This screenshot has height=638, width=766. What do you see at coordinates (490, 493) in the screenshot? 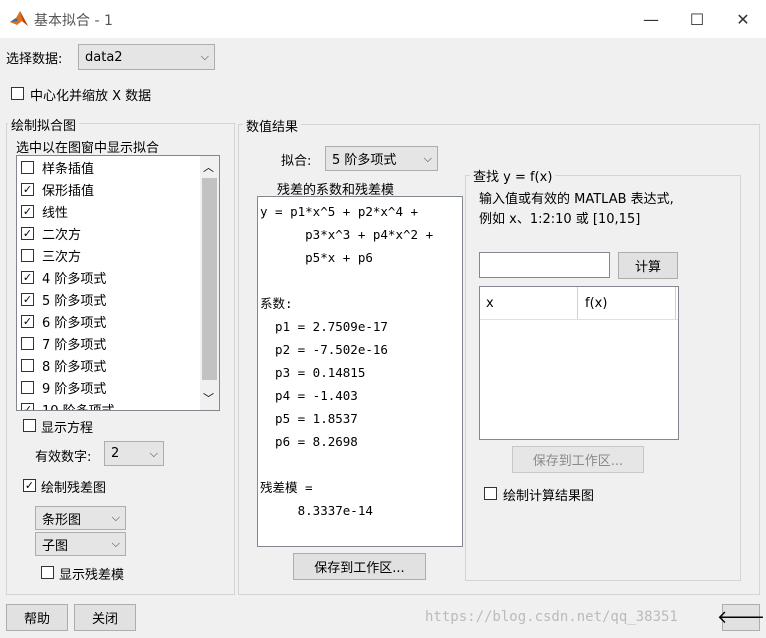
I see `plot-results-checkbox` at bounding box center [490, 493].